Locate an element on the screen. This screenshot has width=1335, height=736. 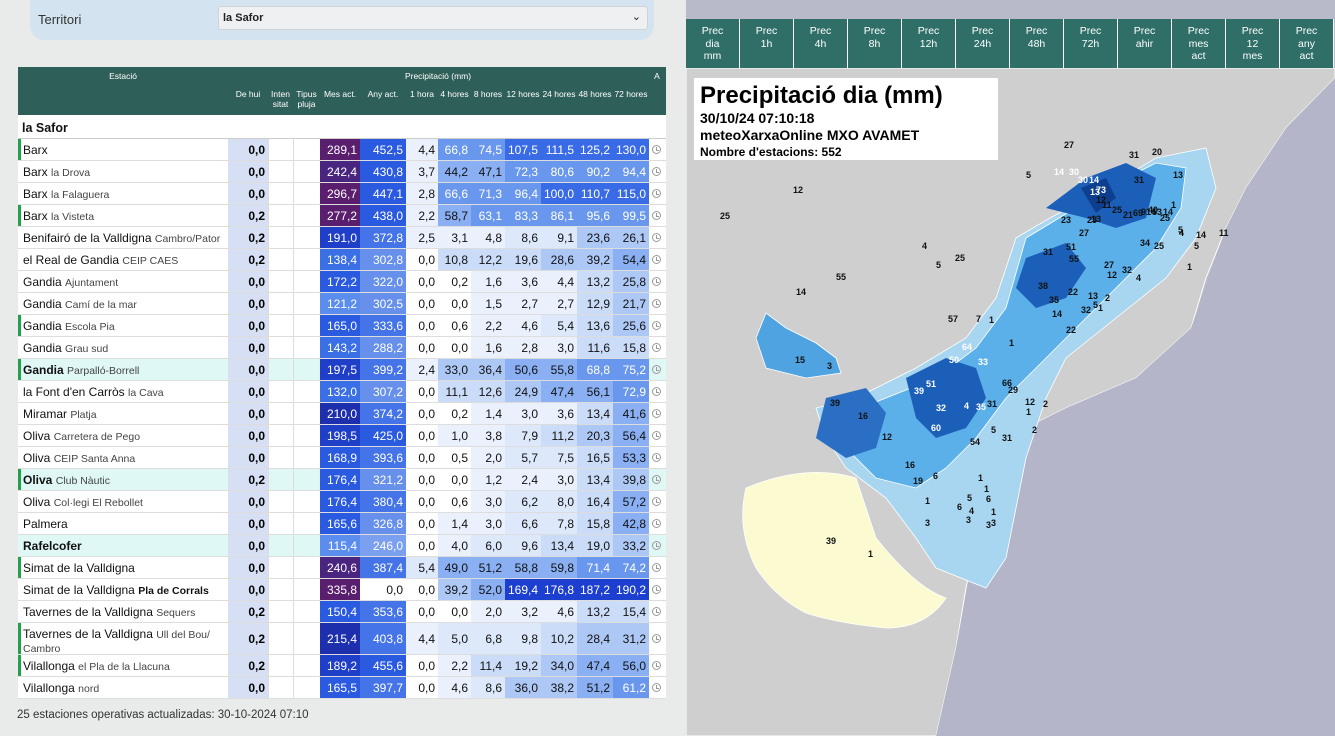
col-header: De hui is located at coordinates (248, 94).